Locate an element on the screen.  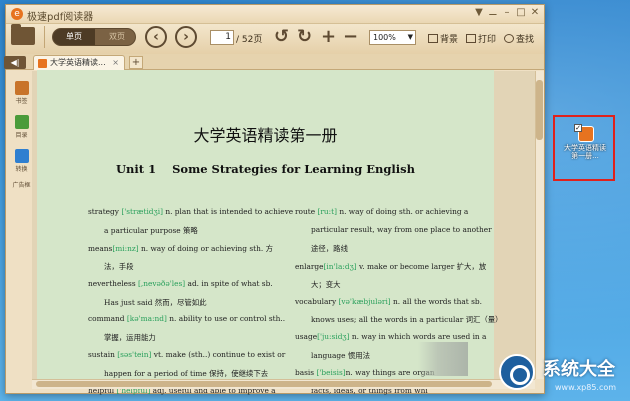
add-tab-button: + is located at coordinates (136, 62).